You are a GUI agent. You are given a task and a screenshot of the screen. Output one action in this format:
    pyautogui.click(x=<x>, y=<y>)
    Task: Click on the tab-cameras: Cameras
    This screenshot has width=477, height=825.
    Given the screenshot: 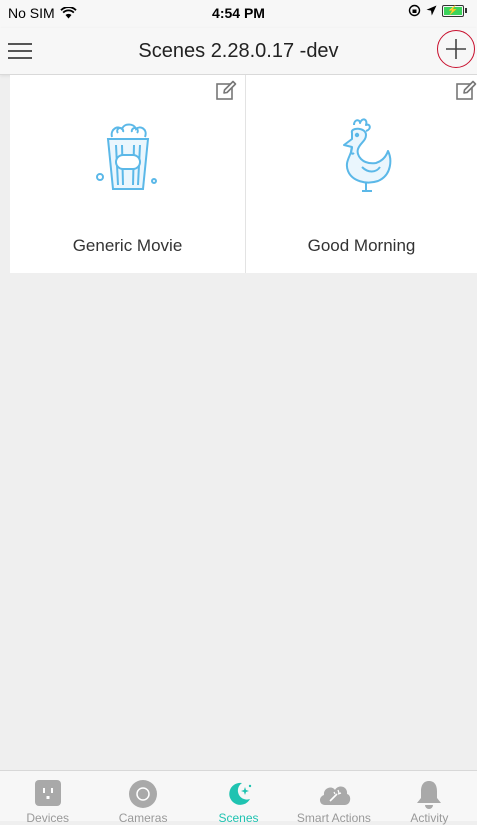 What is the action you would take?
    pyautogui.click(x=142, y=798)
    